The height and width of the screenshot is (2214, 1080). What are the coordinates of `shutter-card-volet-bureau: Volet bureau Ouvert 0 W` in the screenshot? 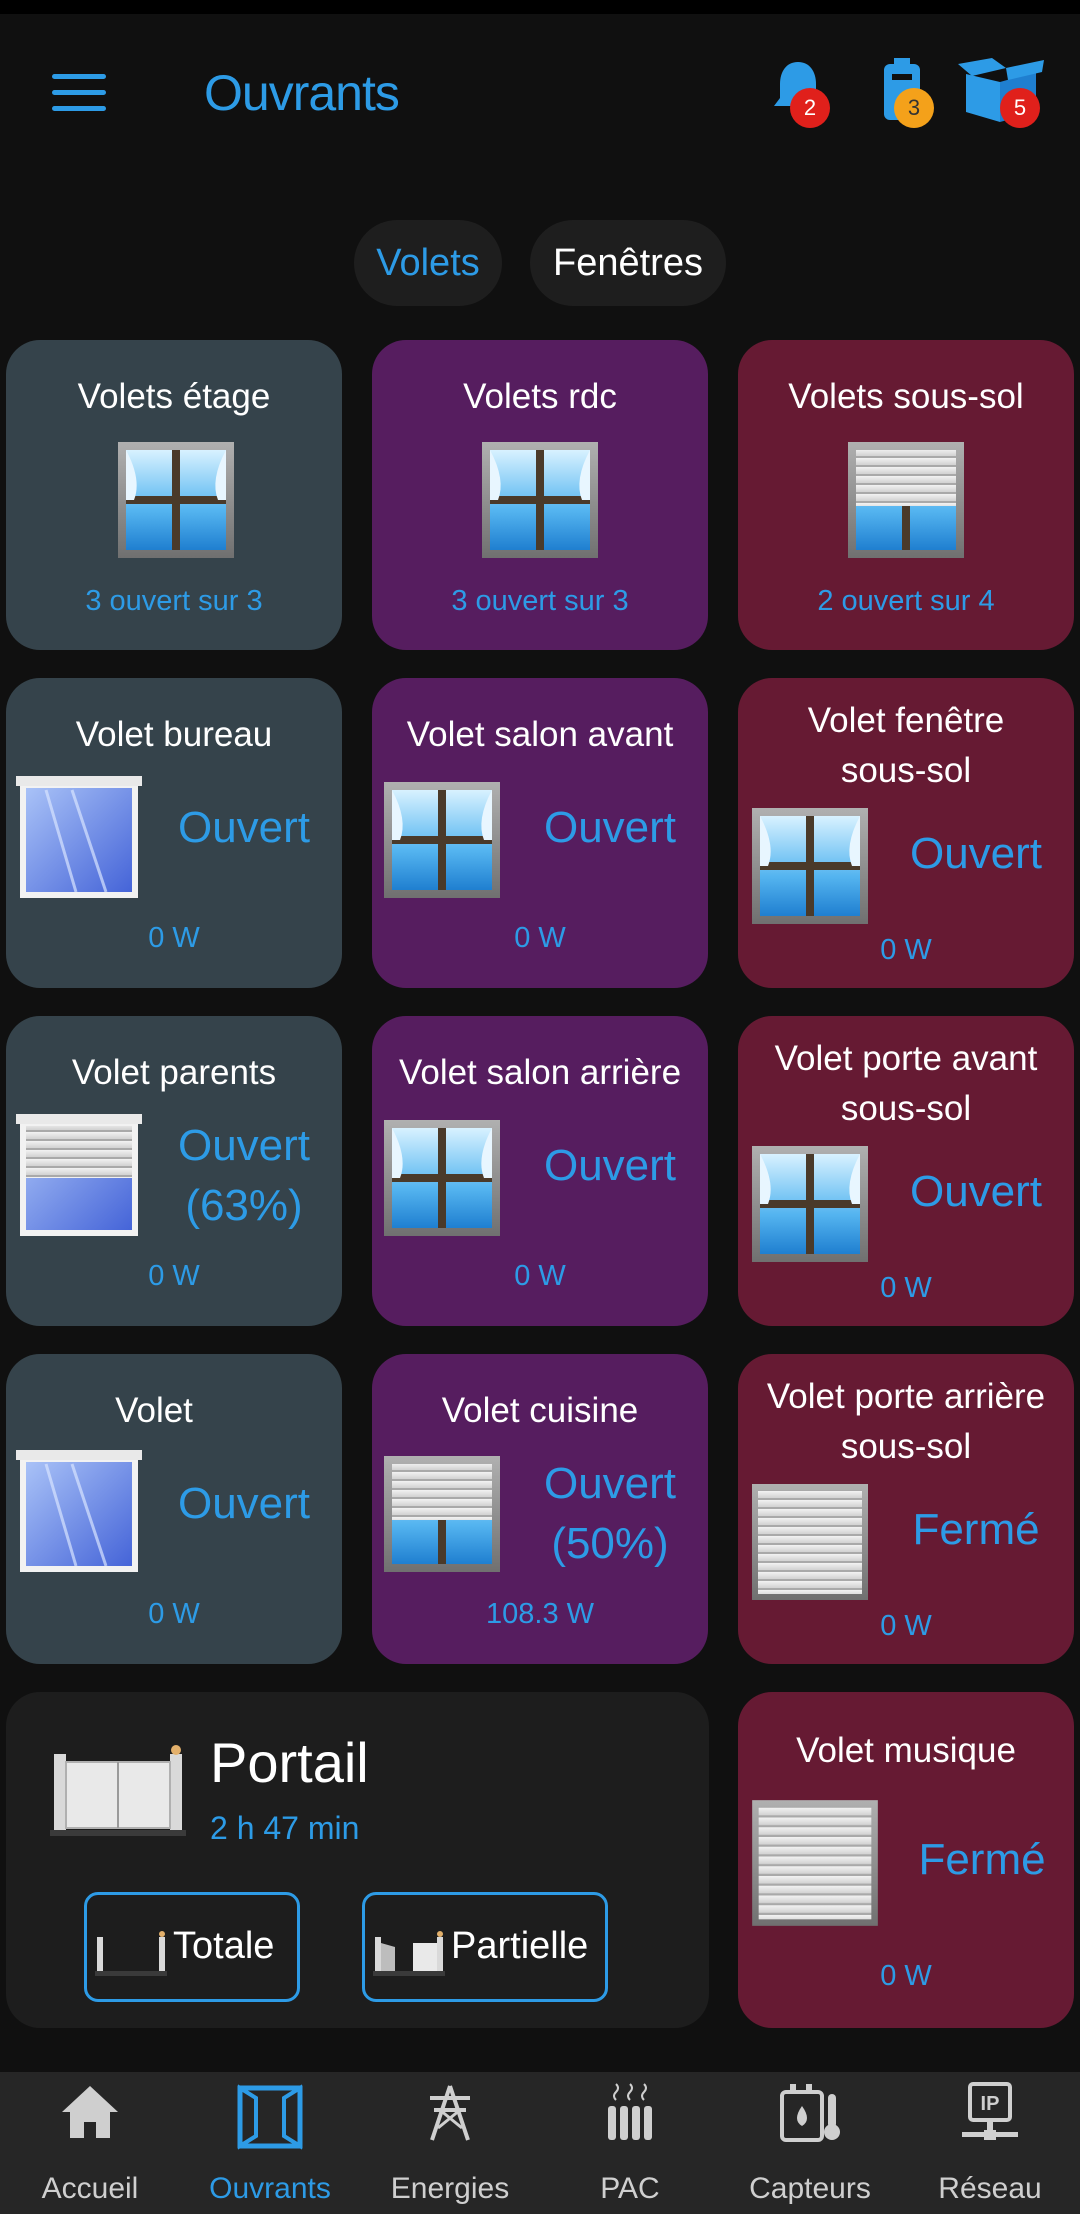 It's located at (174, 833).